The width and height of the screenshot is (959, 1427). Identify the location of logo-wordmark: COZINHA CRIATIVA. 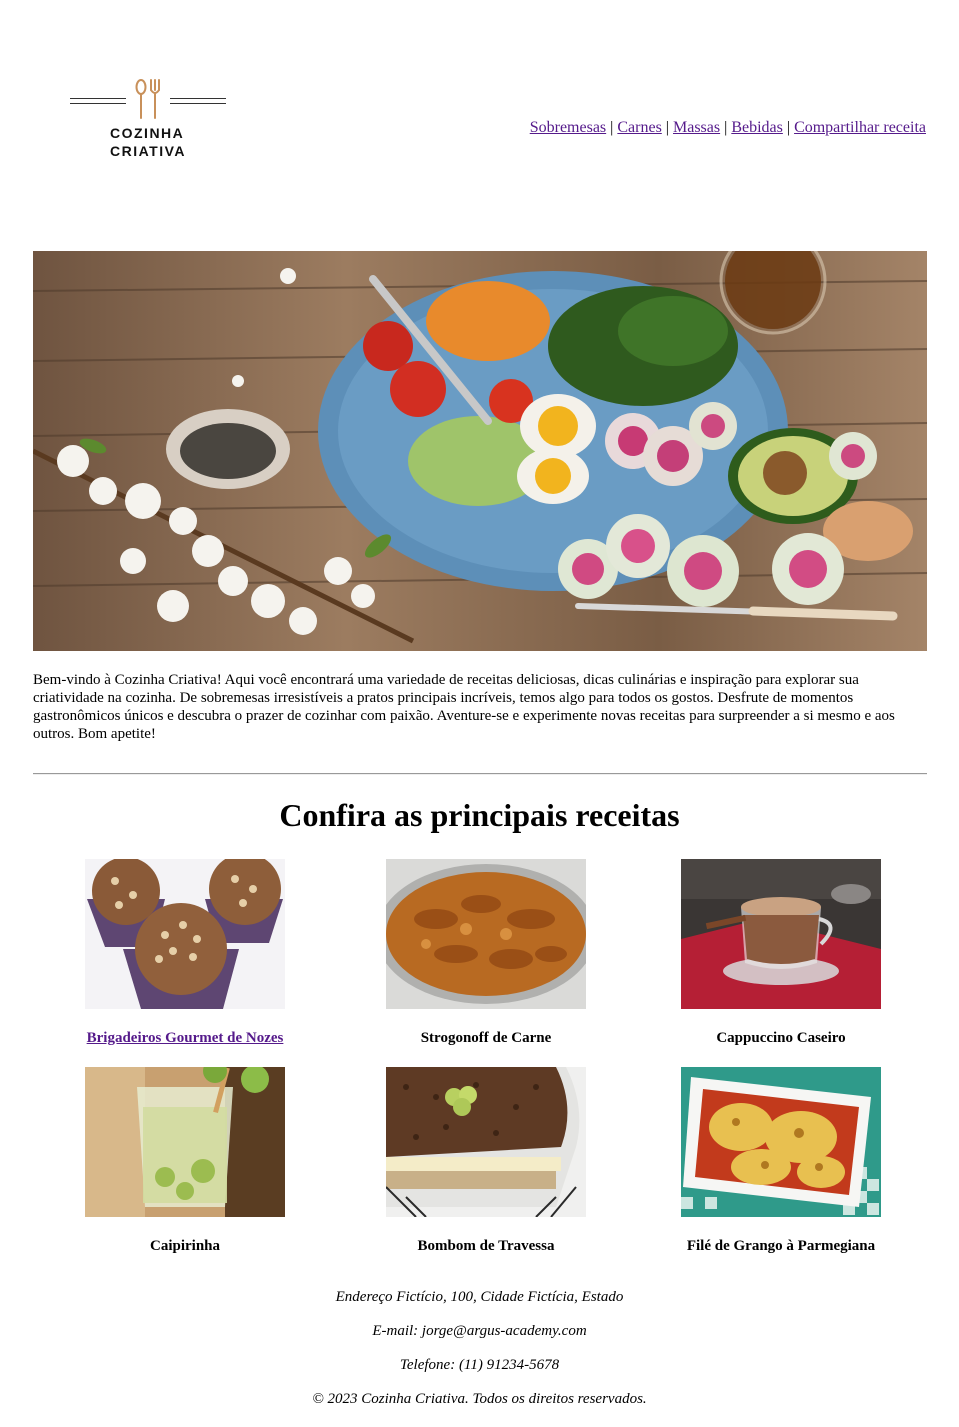
(148, 142).